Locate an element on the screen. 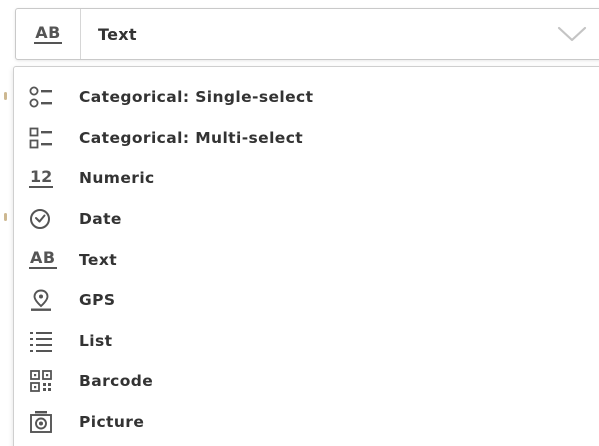 This screenshot has height=446, width=599. menu-item-picture: Picture is located at coordinates (306, 422).